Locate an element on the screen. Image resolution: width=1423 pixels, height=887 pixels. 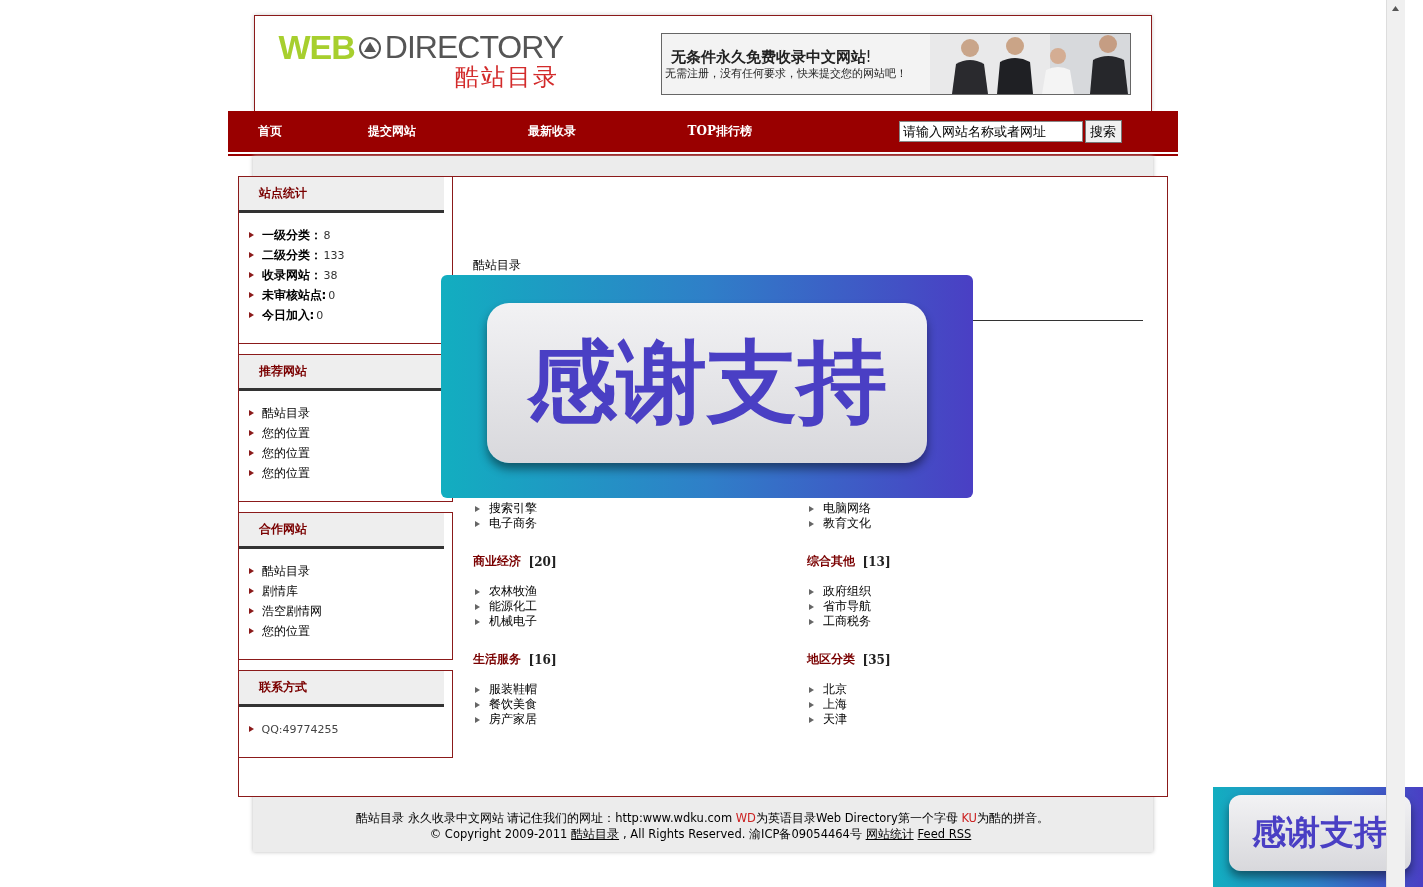
sidebar-link: 浩空剧情网 is located at coordinates (291, 611).